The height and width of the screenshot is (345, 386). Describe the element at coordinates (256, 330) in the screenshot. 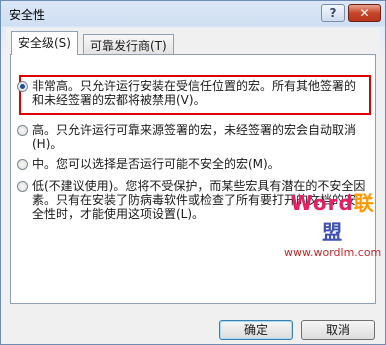

I see `ok-button: 确定` at that location.